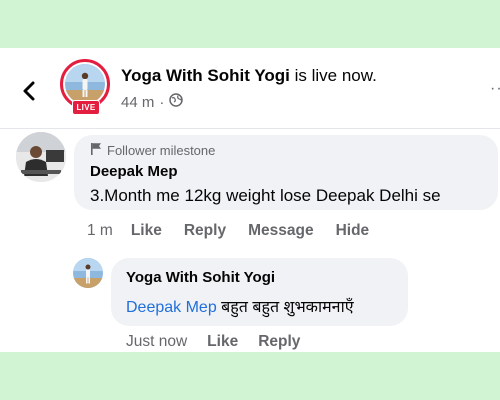 The image size is (500, 400). What do you see at coordinates (137, 102) in the screenshot?
I see `post-timestamp: 44 m` at bounding box center [137, 102].